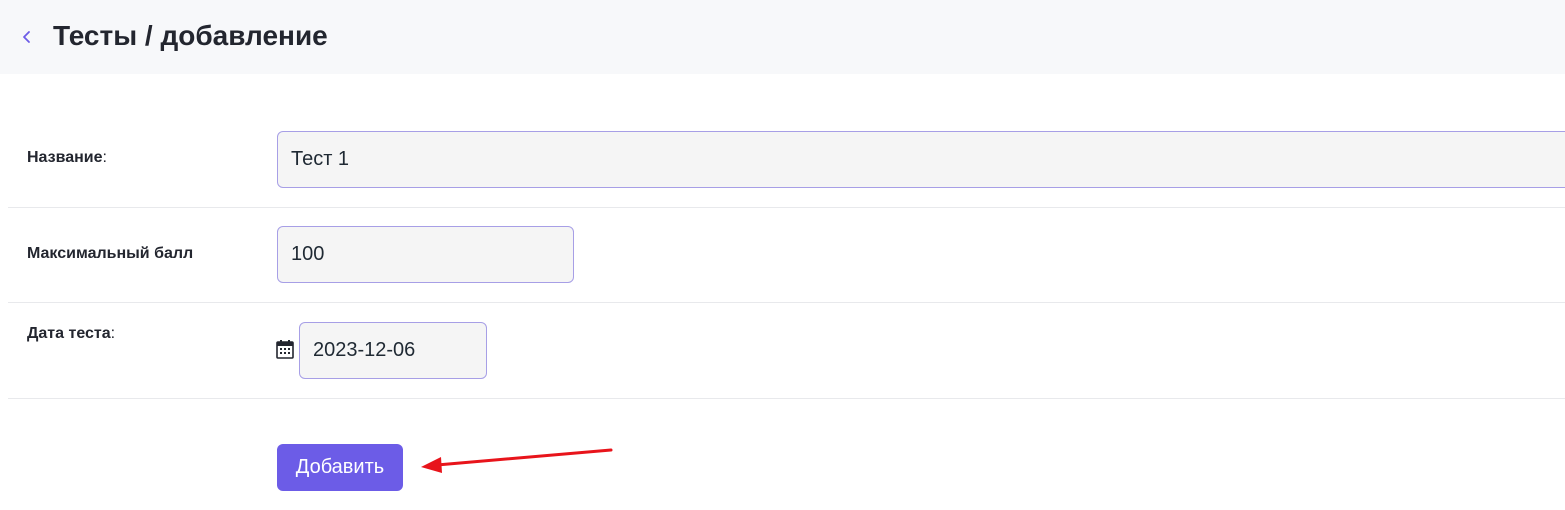 This screenshot has height=510, width=1565. I want to click on name-label: Название:, so click(67, 157).